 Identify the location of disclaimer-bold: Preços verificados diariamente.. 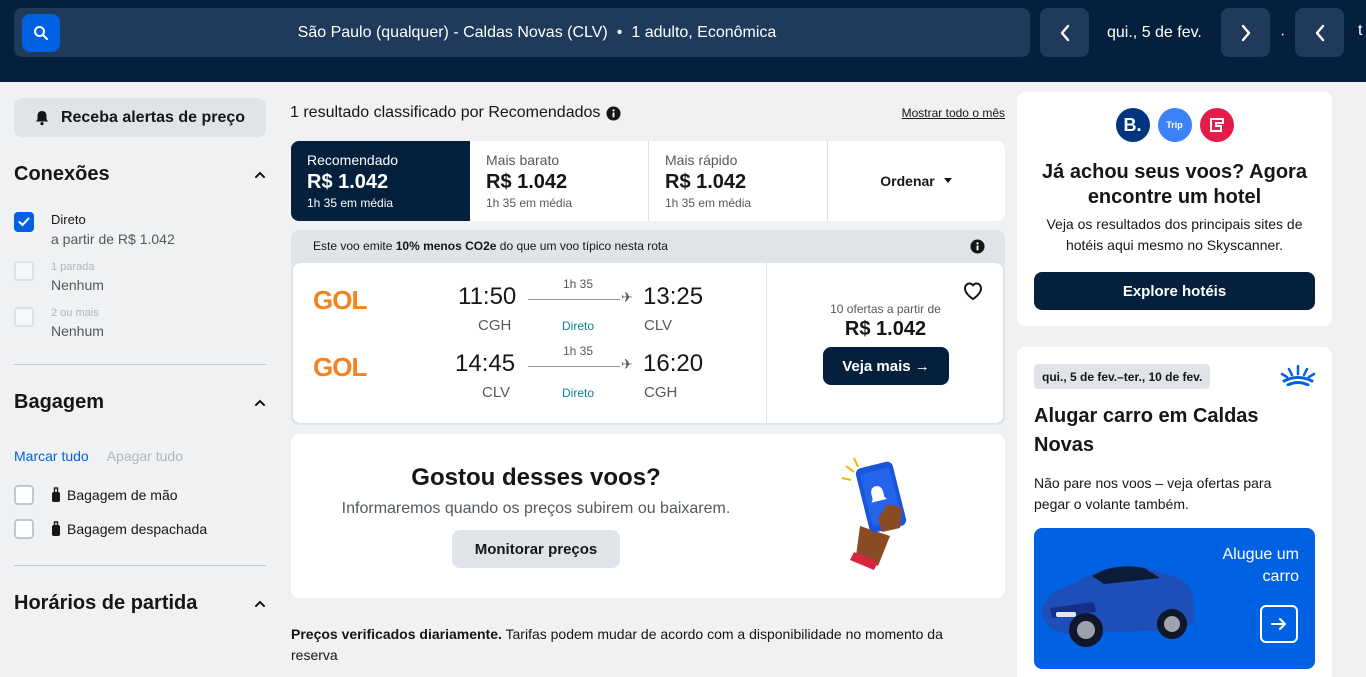
(396, 634).